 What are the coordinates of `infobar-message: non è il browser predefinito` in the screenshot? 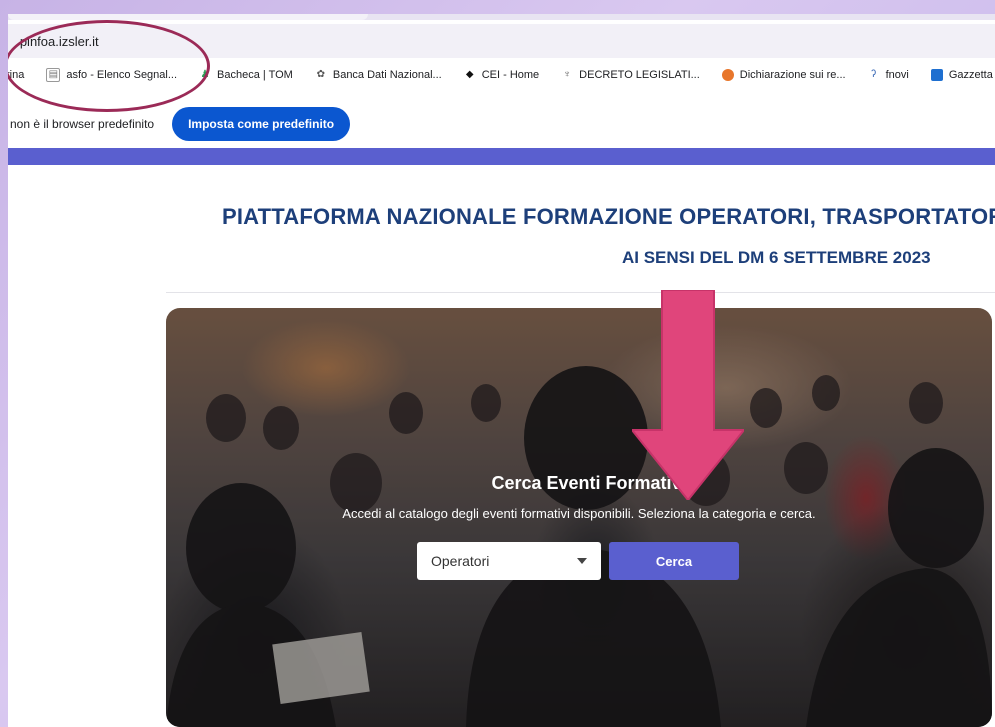 It's located at (82, 124).